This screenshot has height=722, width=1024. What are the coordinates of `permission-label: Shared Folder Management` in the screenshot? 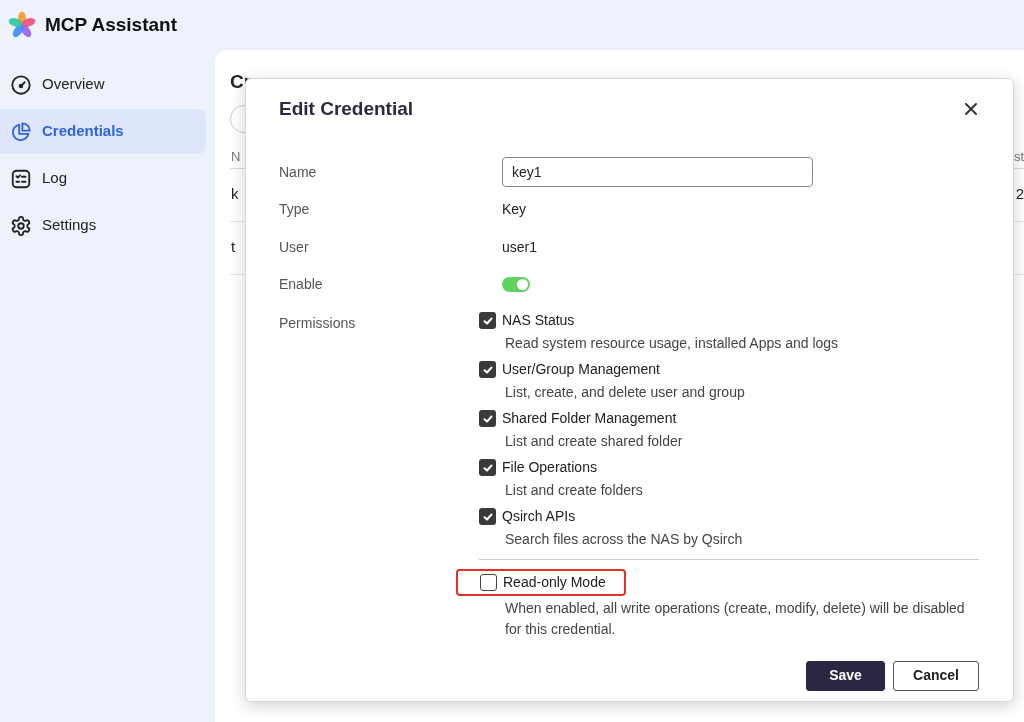 It's located at (589, 418).